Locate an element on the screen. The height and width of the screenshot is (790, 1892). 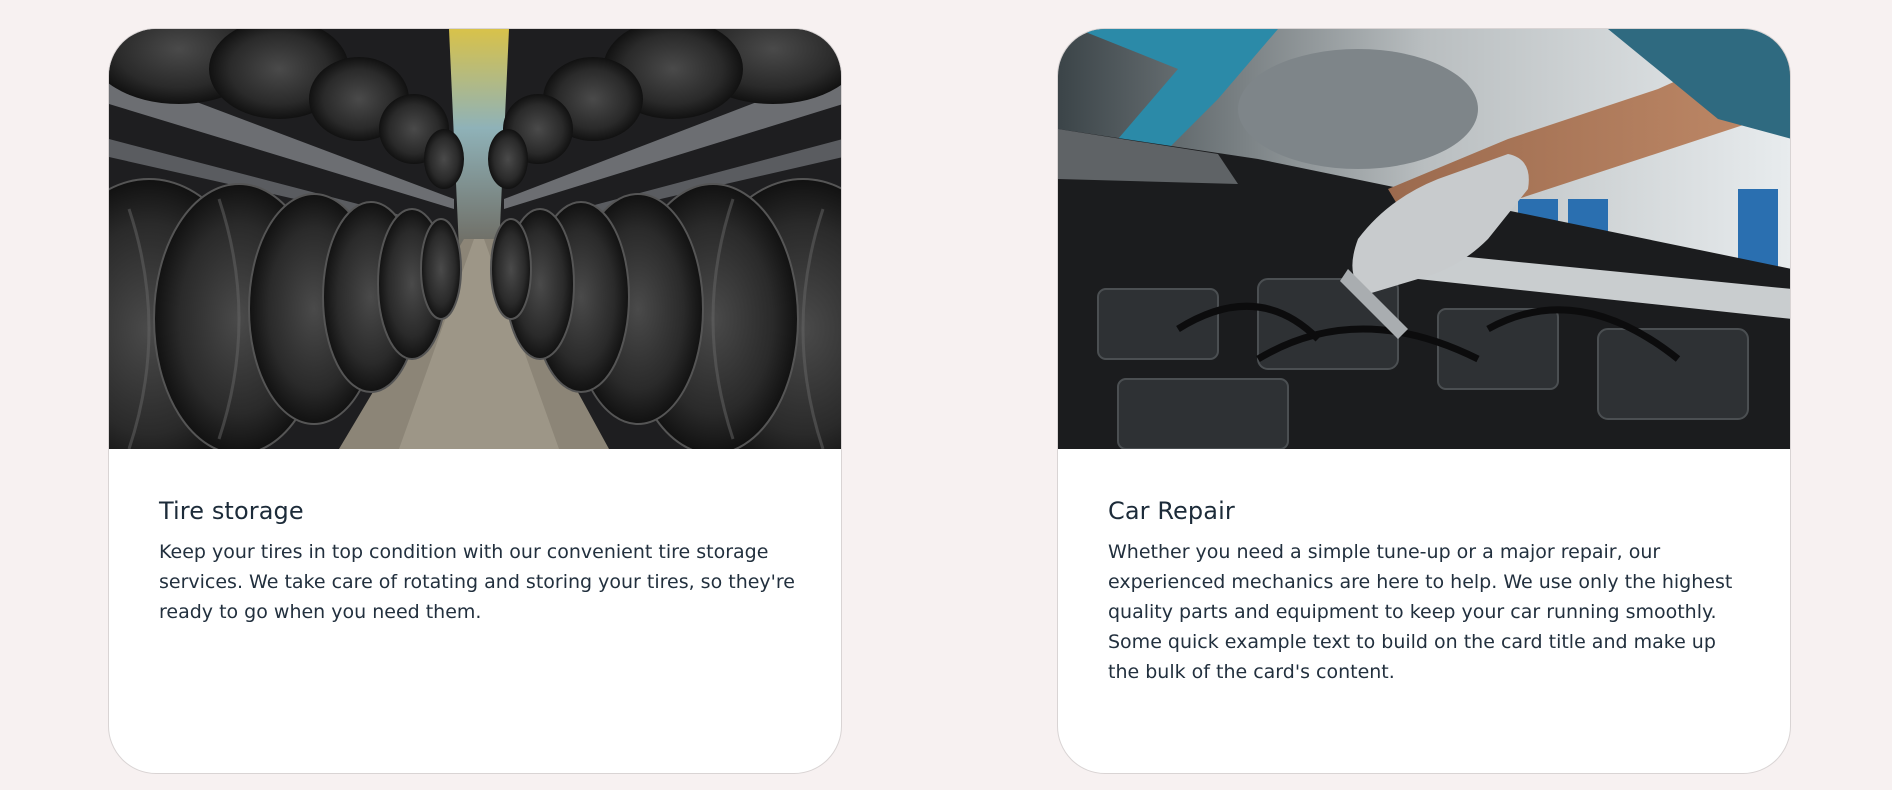
card-title: Car Repair is located at coordinates (1171, 511).